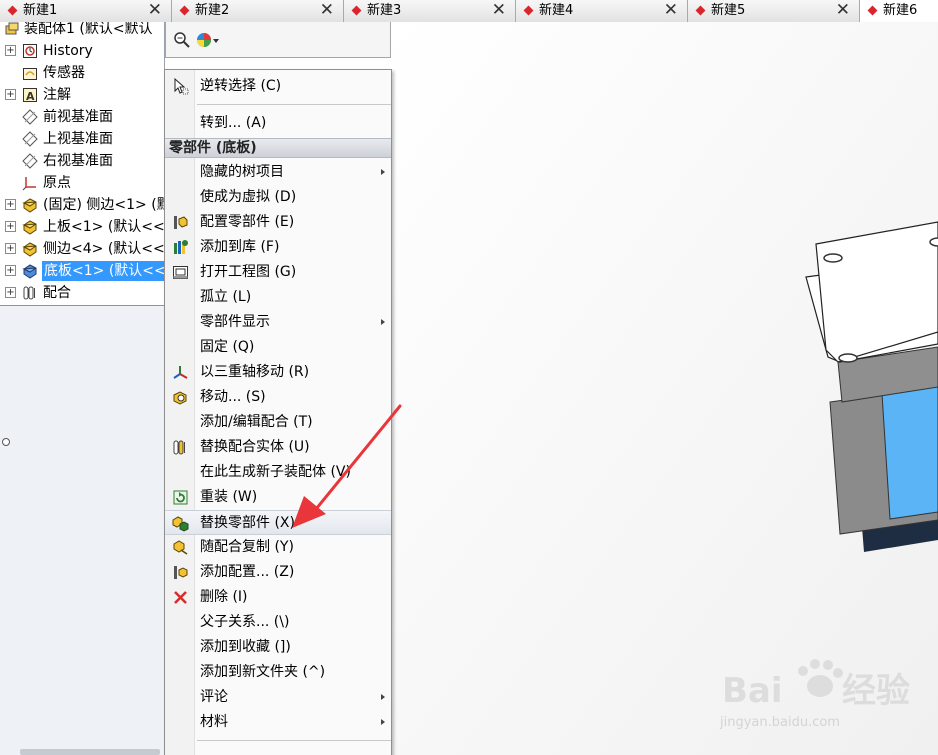  What do you see at coordinates (258, 11) in the screenshot?
I see `tab-document-2: 新建2 ✕` at bounding box center [258, 11].